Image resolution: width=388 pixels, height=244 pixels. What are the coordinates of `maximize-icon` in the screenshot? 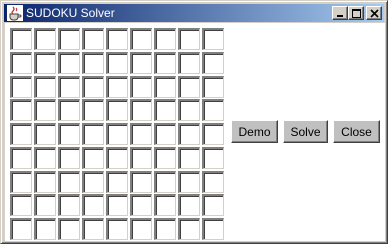 It's located at (356, 13).